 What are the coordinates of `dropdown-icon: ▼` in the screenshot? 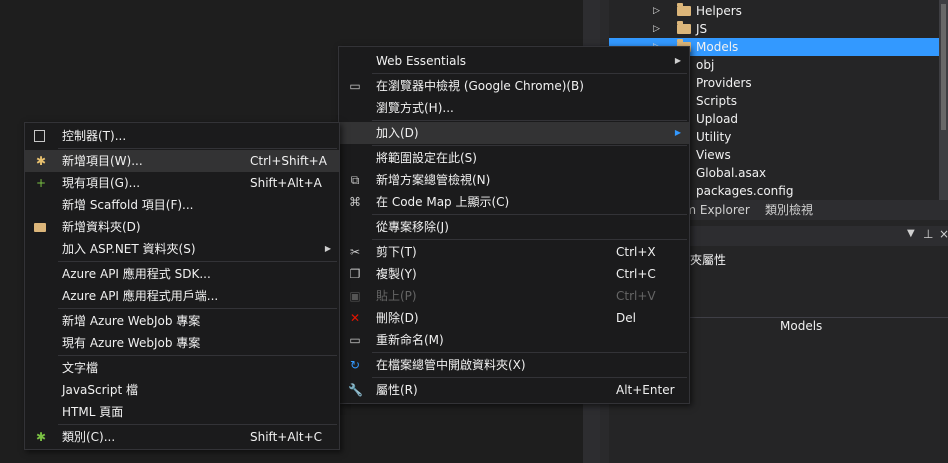 It's located at (911, 233).